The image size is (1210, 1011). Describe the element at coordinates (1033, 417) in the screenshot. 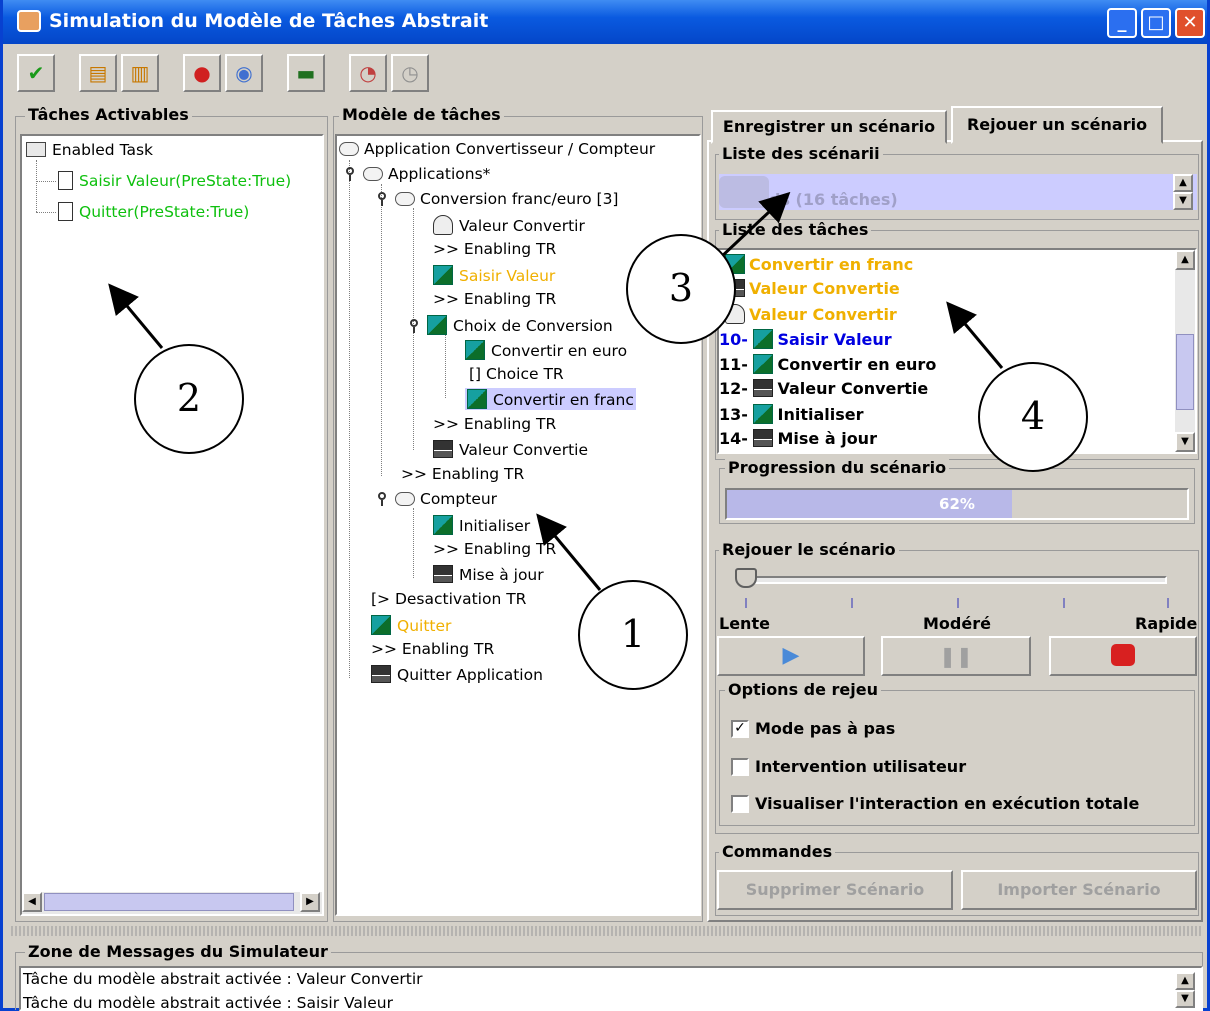

I see `annotation-4: 4` at that location.